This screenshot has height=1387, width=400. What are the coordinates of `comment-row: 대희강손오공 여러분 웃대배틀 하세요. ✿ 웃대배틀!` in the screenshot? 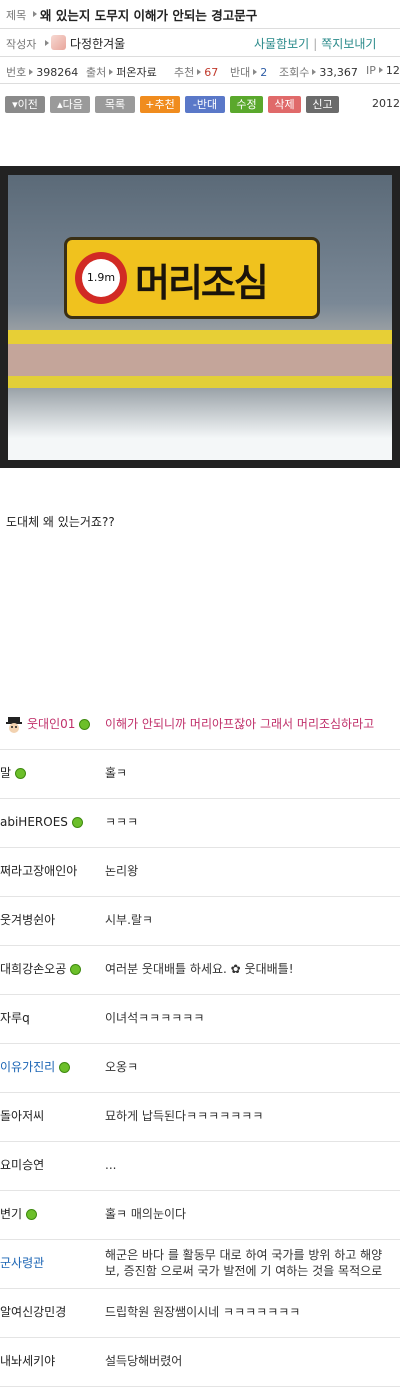 It's located at (200, 970).